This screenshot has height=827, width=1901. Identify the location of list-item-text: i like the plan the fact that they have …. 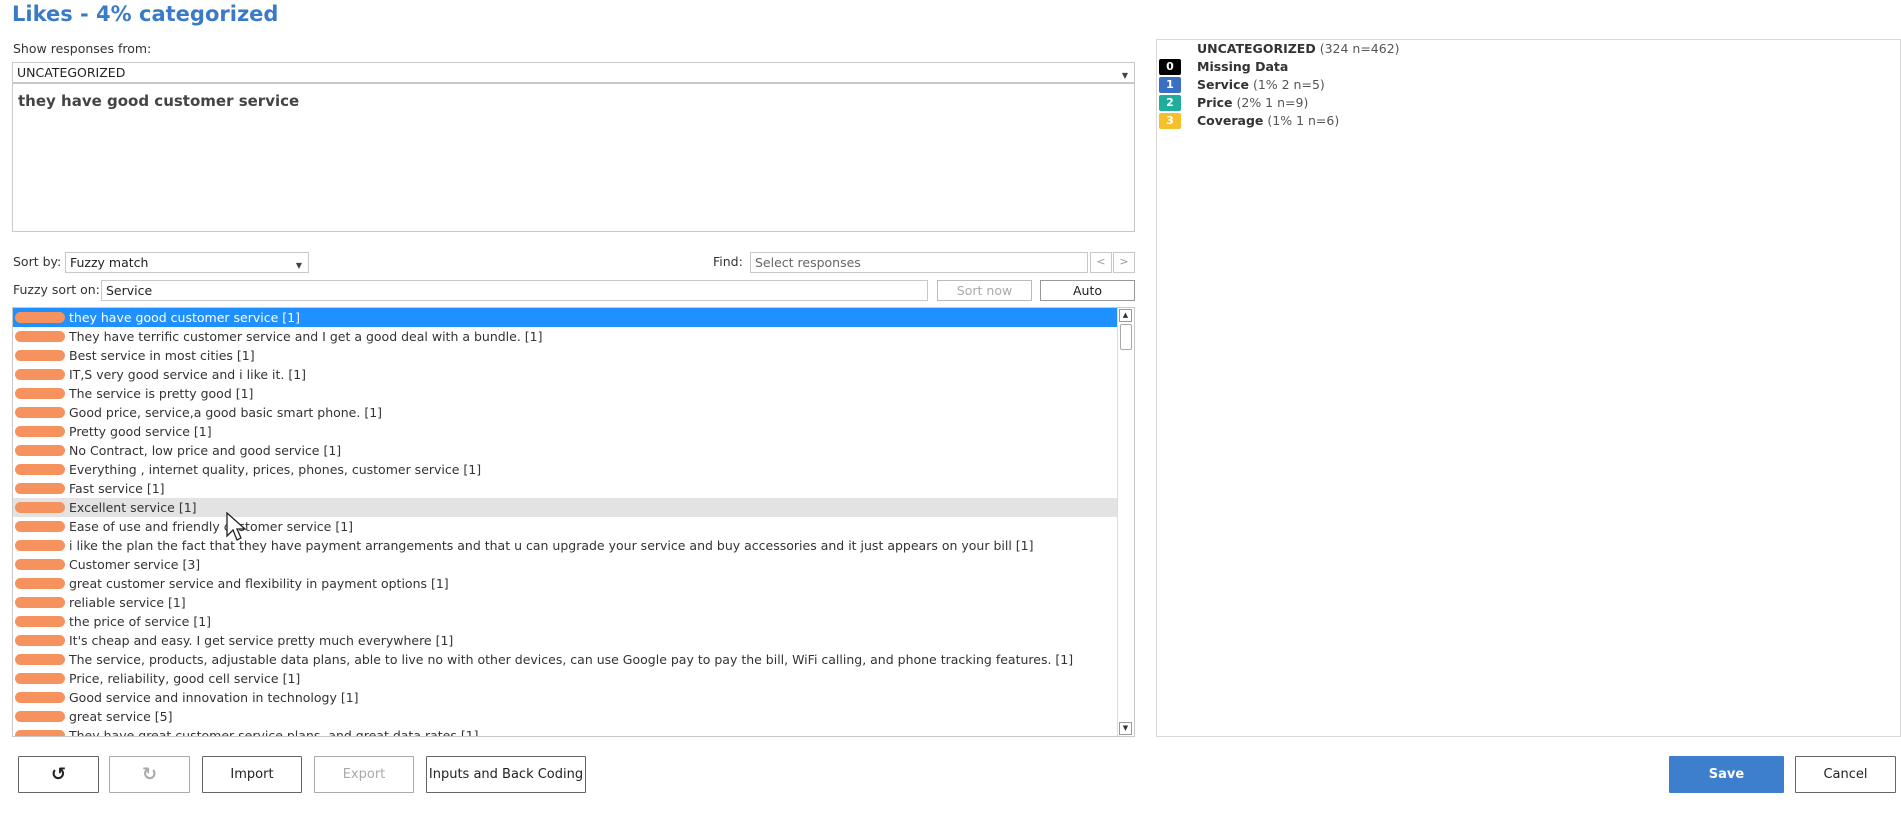
(551, 545).